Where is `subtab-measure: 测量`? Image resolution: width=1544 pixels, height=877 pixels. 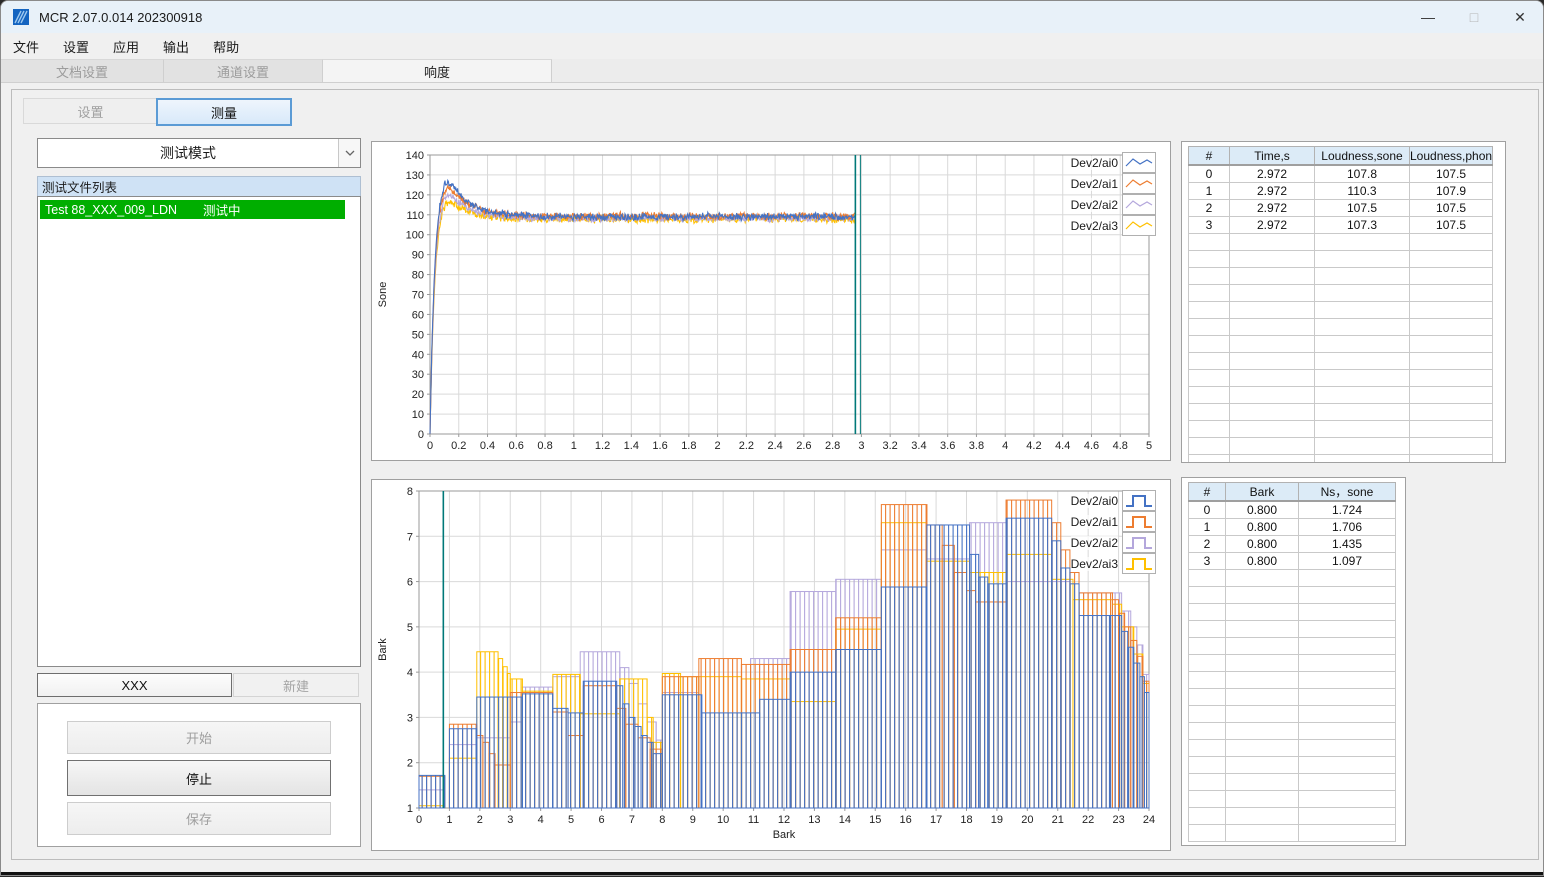 subtab-measure: 测量 is located at coordinates (224, 112).